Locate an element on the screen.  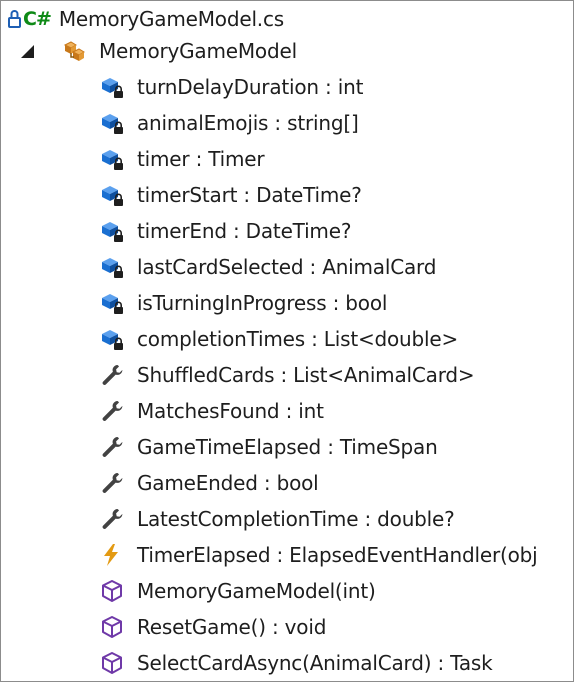
member-row: timerStart : DateTime? is located at coordinates (287, 195).